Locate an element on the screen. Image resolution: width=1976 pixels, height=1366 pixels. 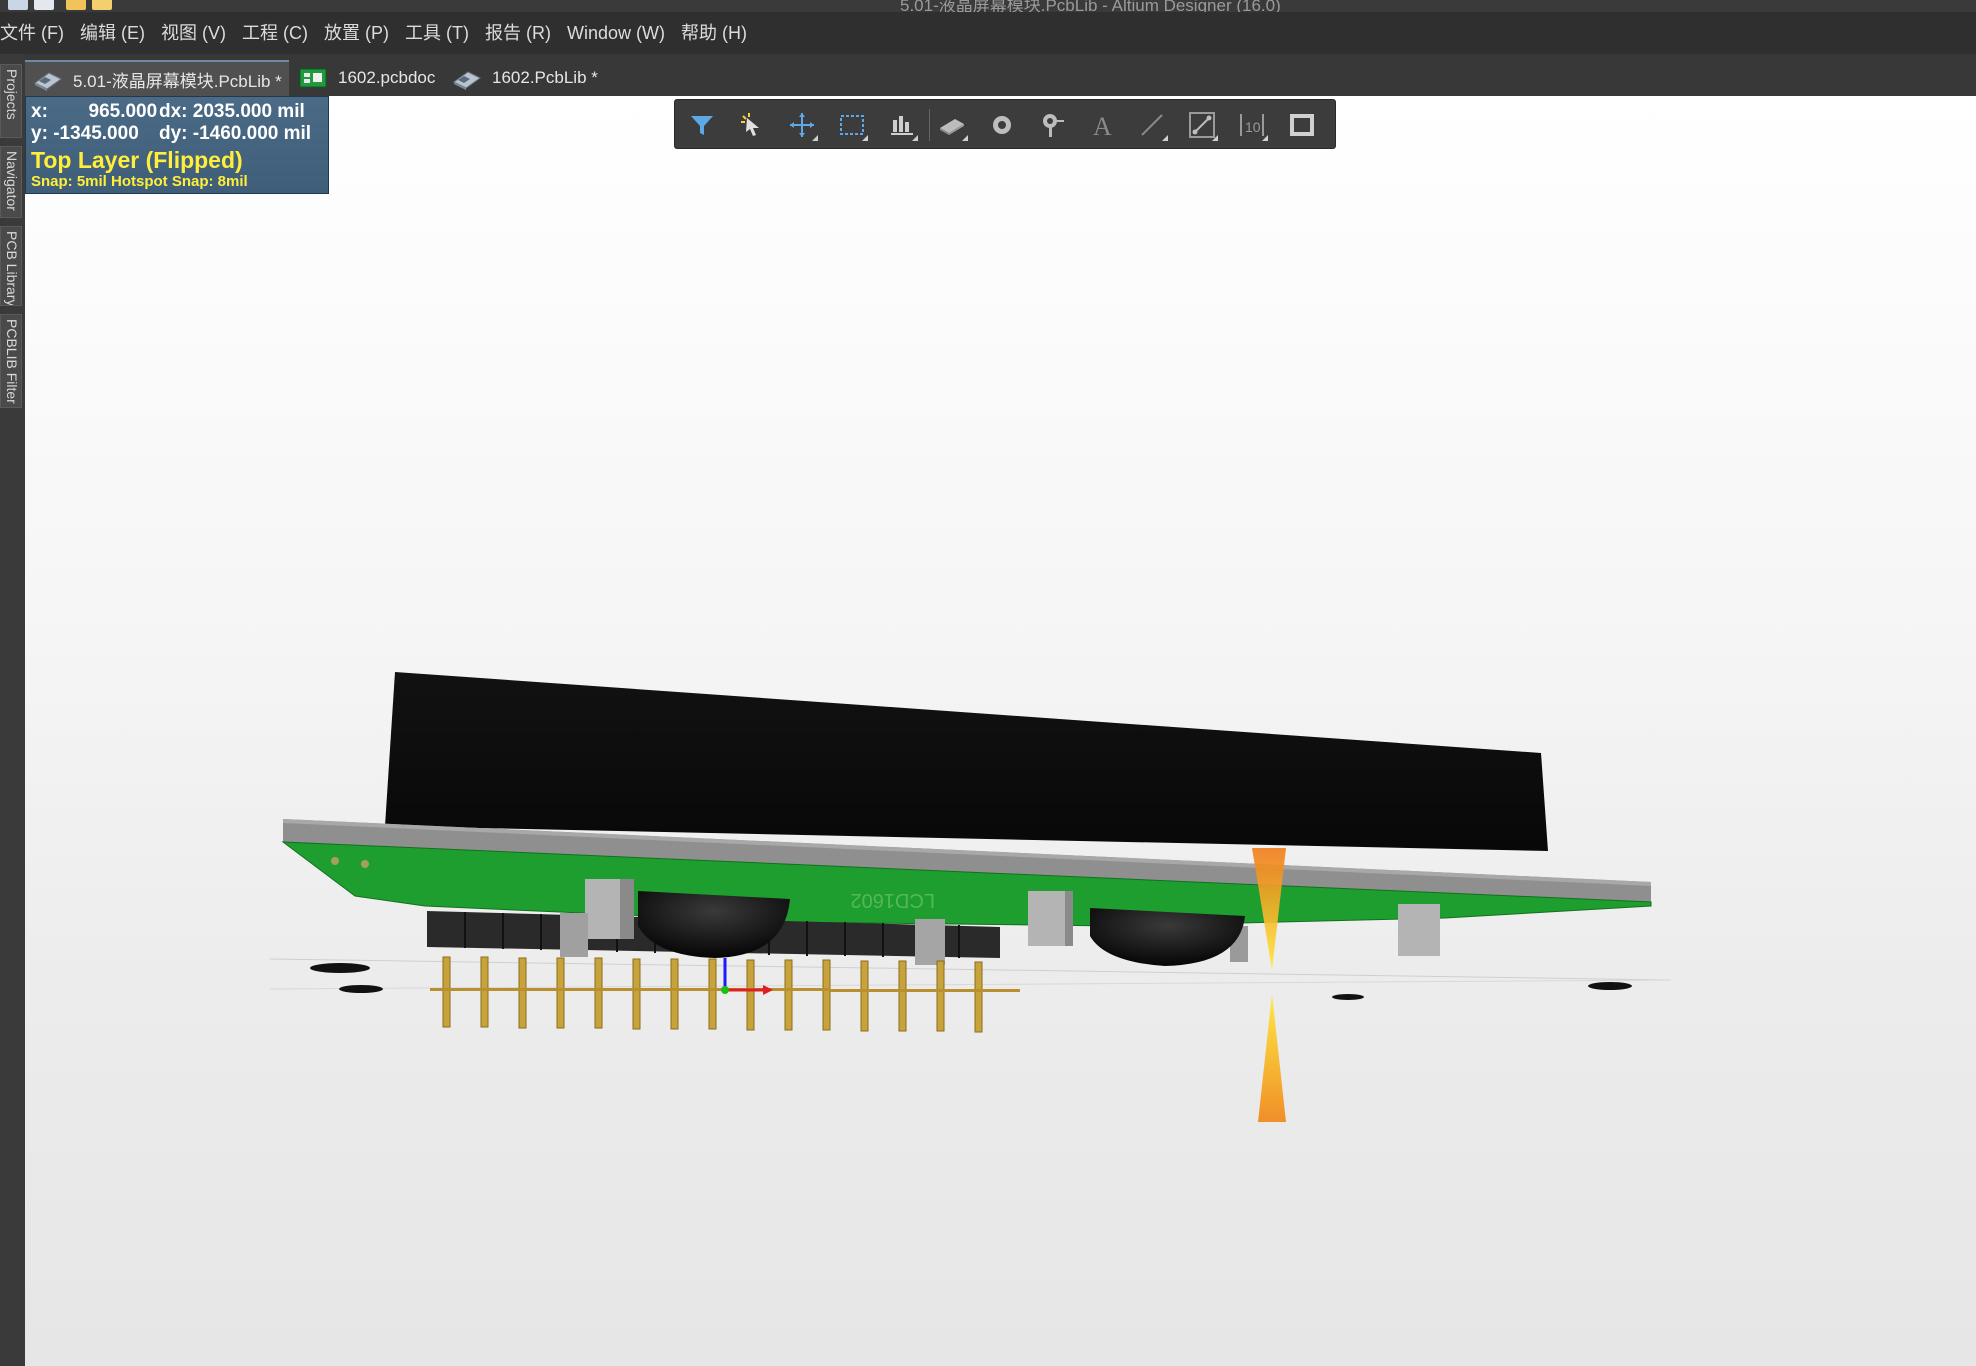
pcbdoc-icon is located at coordinates (313, 78).